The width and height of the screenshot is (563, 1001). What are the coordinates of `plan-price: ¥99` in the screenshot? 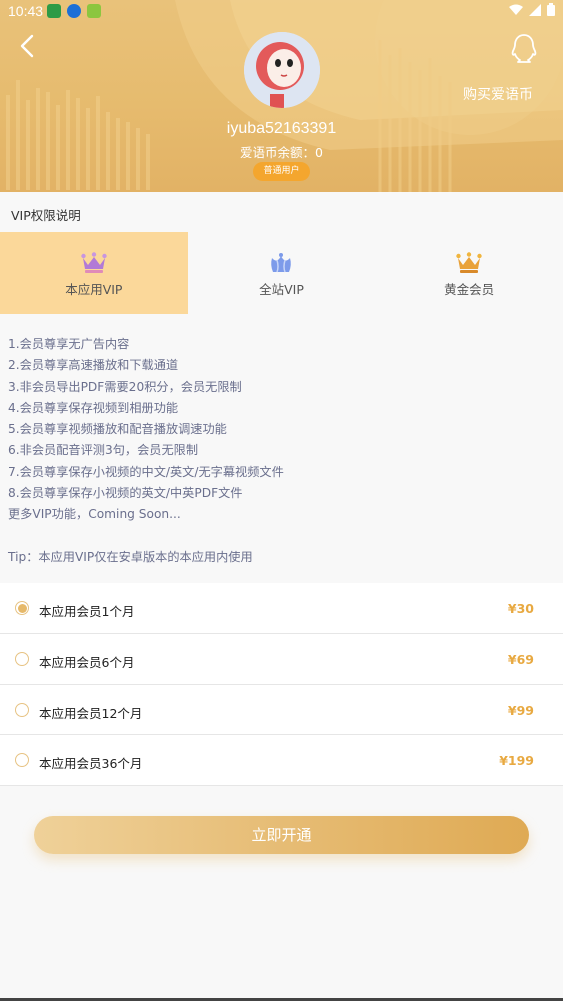 It's located at (520, 710).